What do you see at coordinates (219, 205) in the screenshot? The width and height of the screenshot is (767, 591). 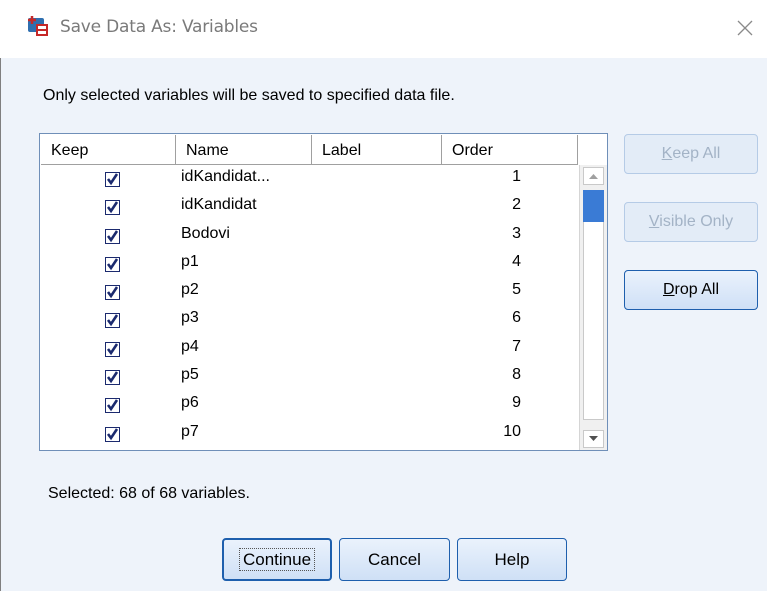 I see `variable-name: idKandidat` at bounding box center [219, 205].